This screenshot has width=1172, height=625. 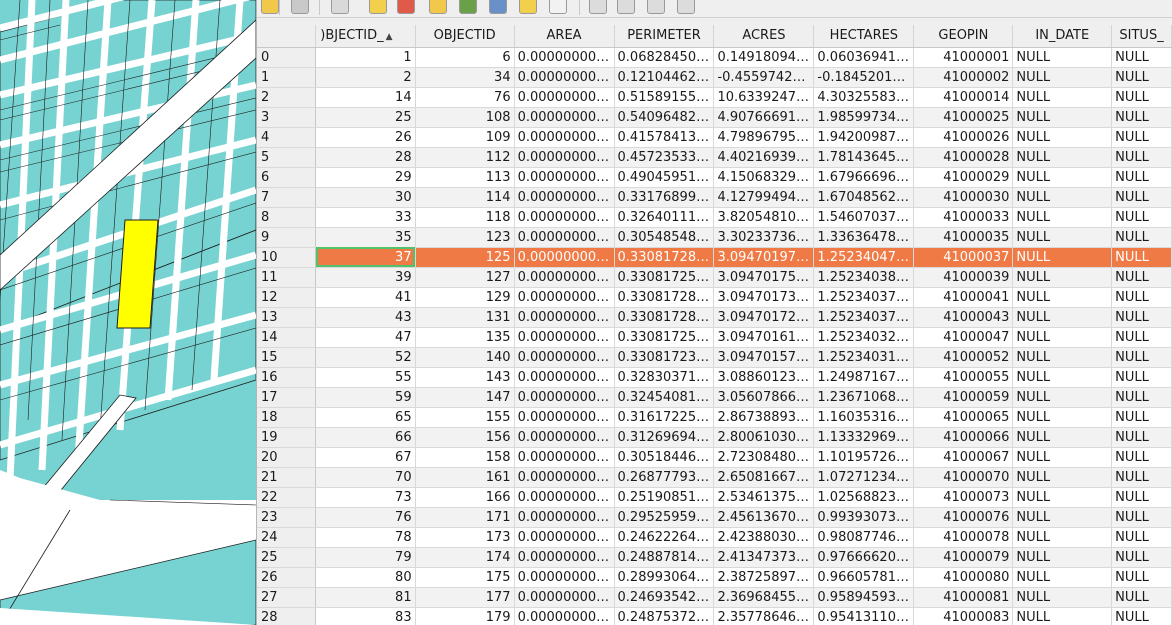 What do you see at coordinates (963, 457) in the screenshot?
I see `table-cell: 41000067` at bounding box center [963, 457].